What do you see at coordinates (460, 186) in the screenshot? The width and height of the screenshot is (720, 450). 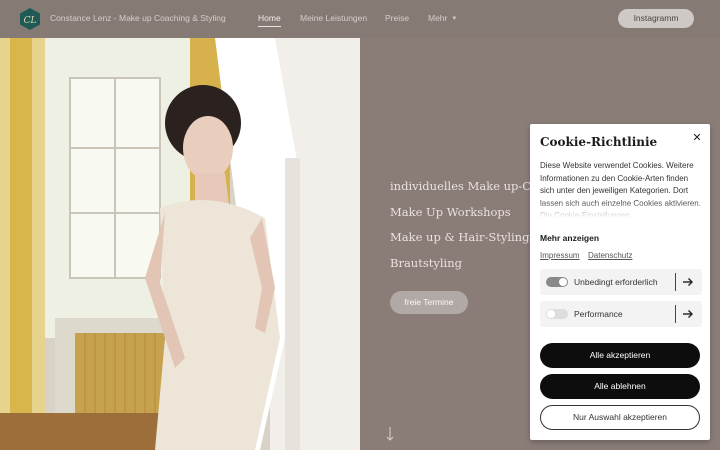 I see `hero-line-coaching: individuelles Make up-Coaching` at bounding box center [460, 186].